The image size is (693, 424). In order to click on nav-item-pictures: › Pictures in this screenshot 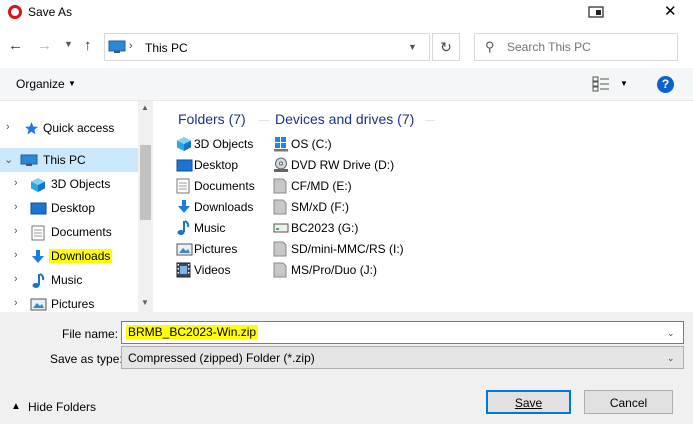, I will do `click(69, 302)`.